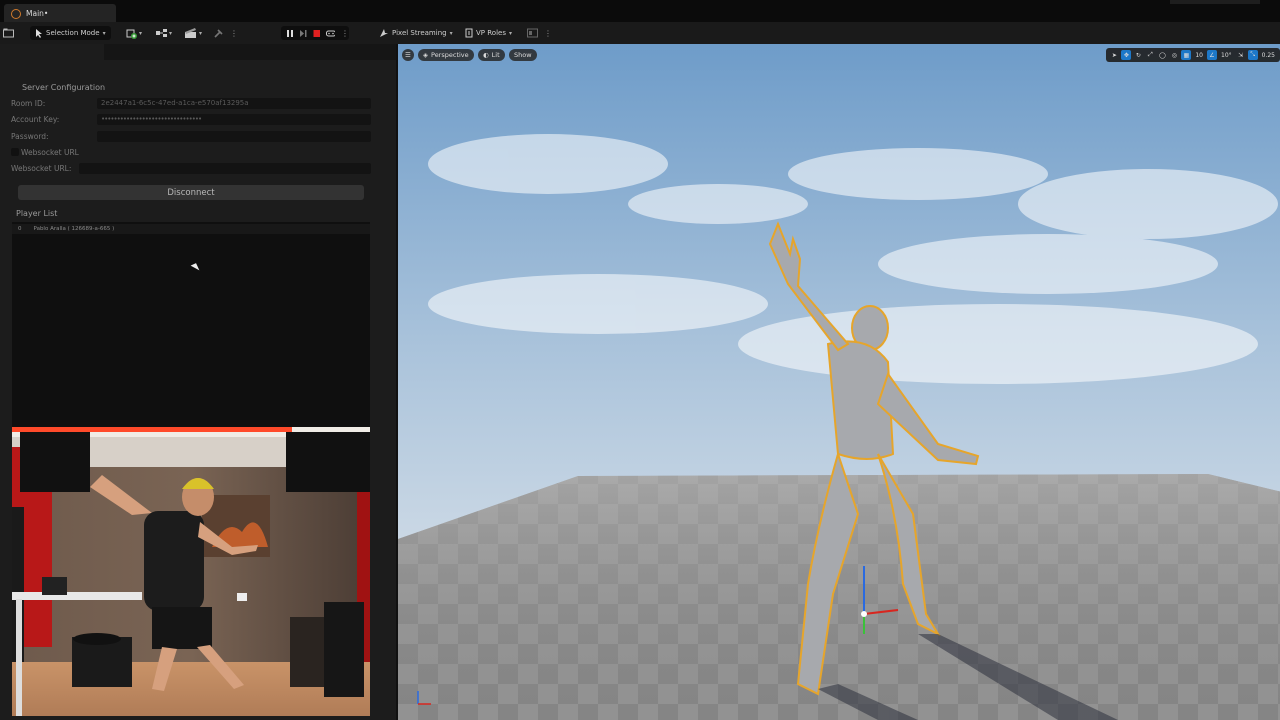 This screenshot has width=1280, height=720. I want to click on unreal-logo-icon, so click(15, 13).